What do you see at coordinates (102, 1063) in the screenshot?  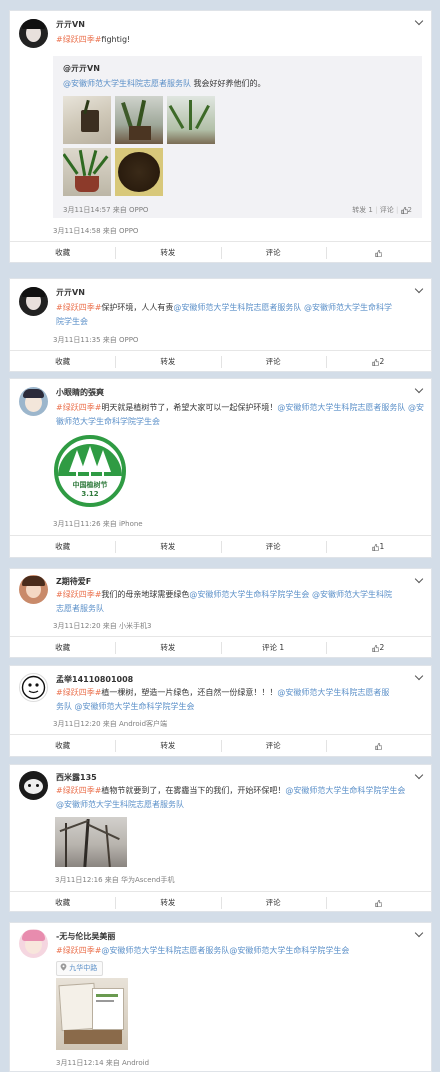 I see `post-time: 3月11日12:14 来自 Android` at bounding box center [102, 1063].